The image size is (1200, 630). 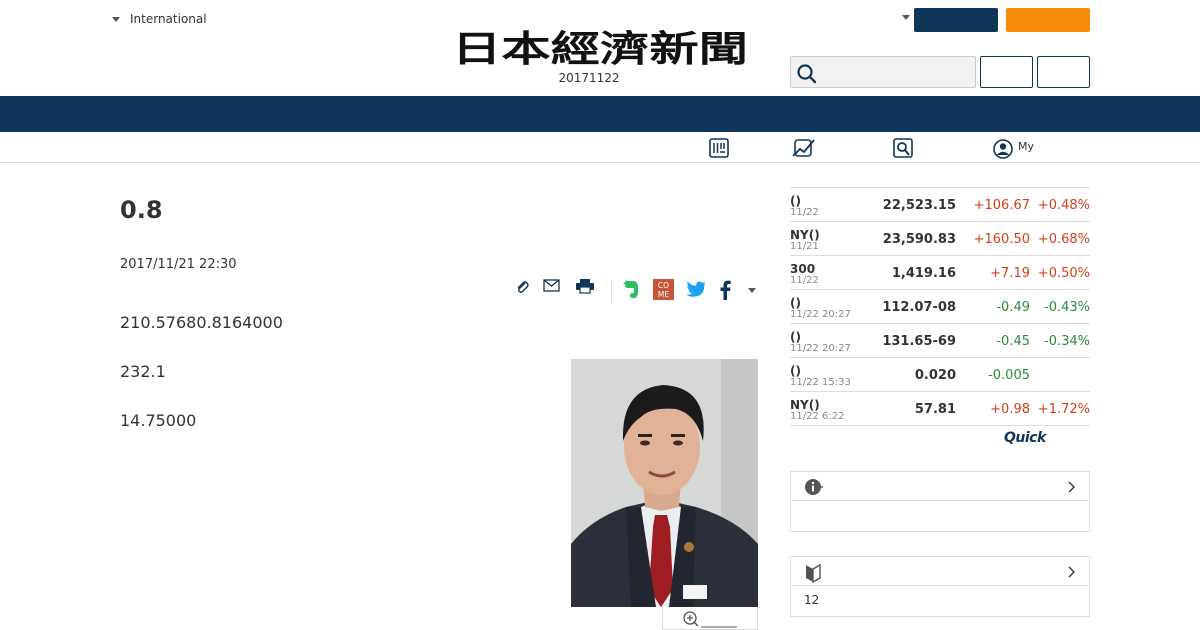 I want to click on article-title: 0.8, so click(x=141, y=210).